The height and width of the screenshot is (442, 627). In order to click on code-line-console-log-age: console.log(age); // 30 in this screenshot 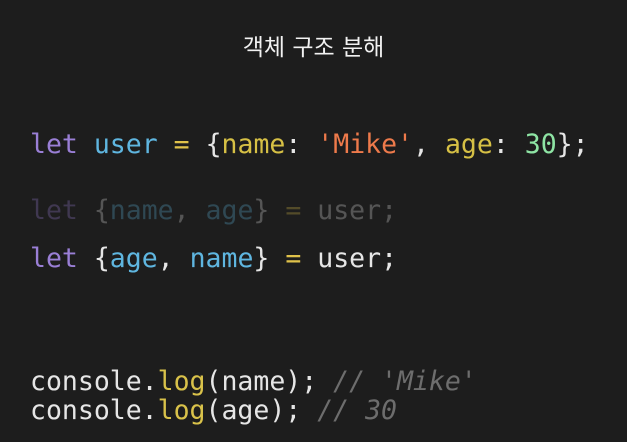, I will do `click(213, 411)`.